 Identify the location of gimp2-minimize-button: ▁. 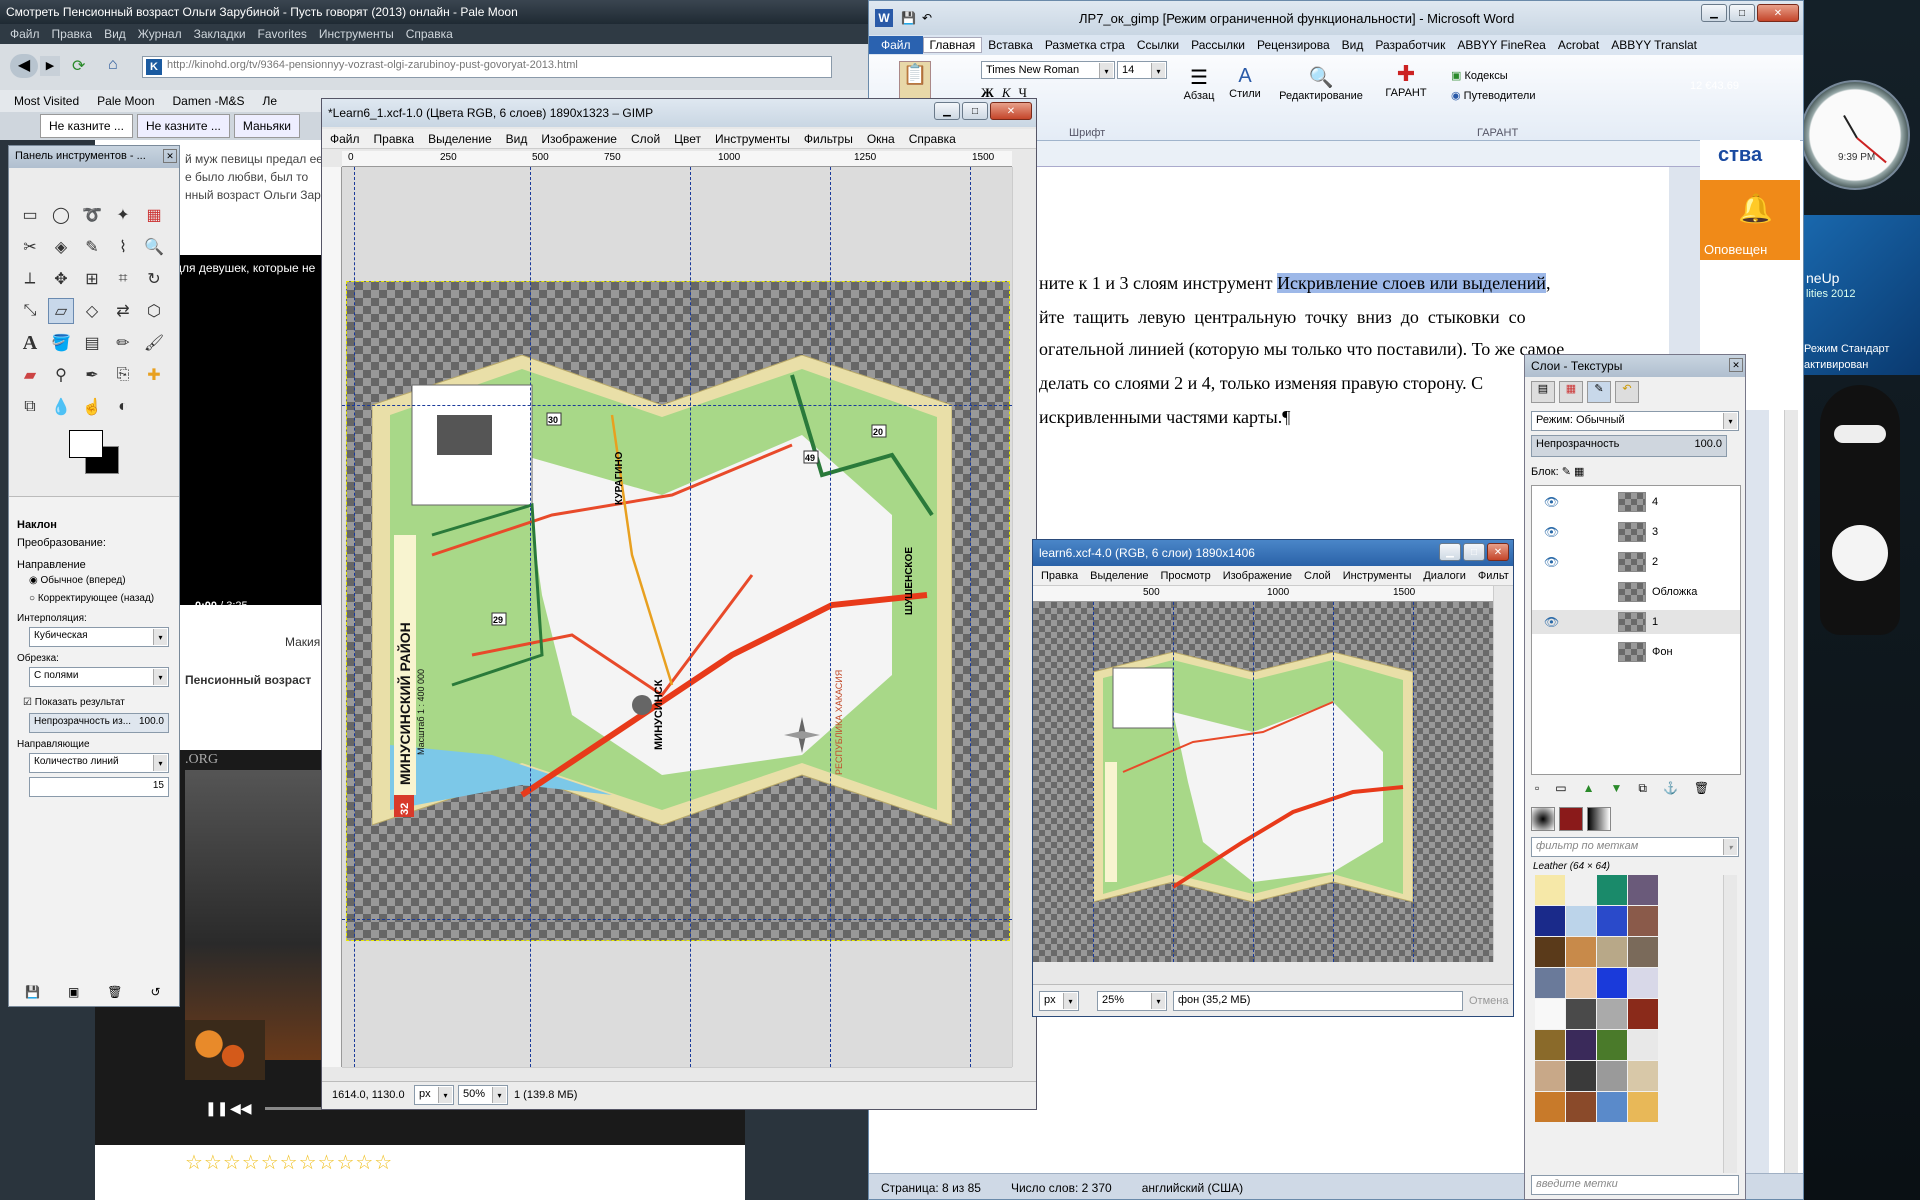
(1450, 552).